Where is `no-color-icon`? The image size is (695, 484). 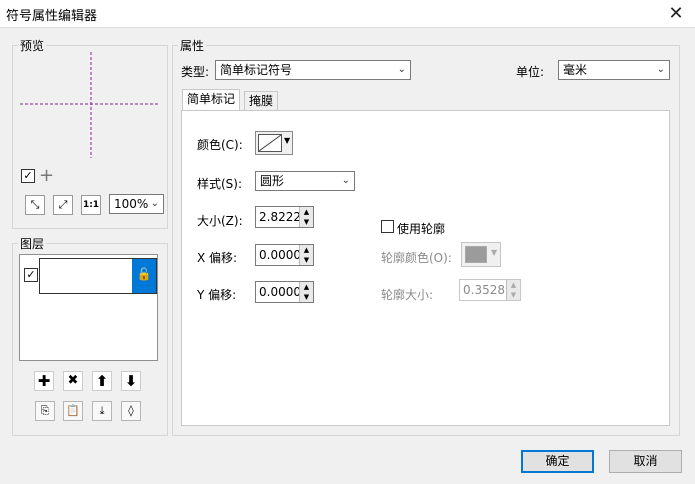 no-color-icon is located at coordinates (270, 143).